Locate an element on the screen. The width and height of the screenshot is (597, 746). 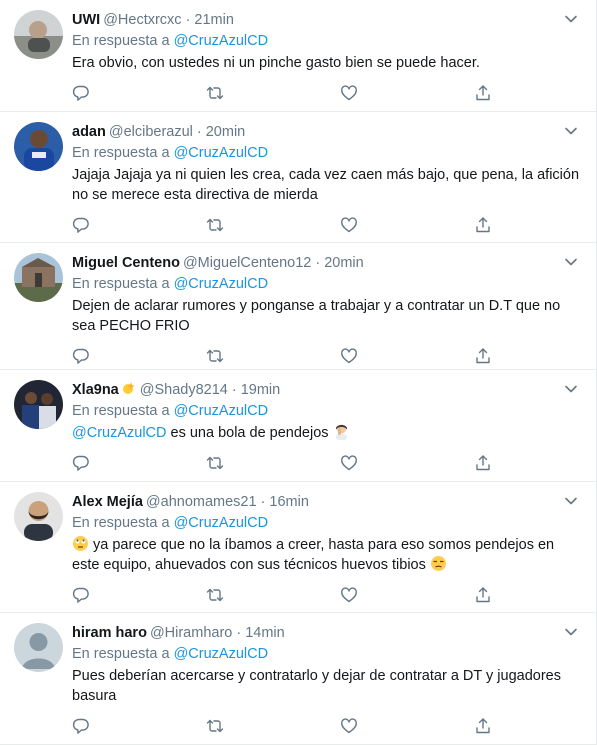
user-handle: @Hiramharo is located at coordinates (191, 633).